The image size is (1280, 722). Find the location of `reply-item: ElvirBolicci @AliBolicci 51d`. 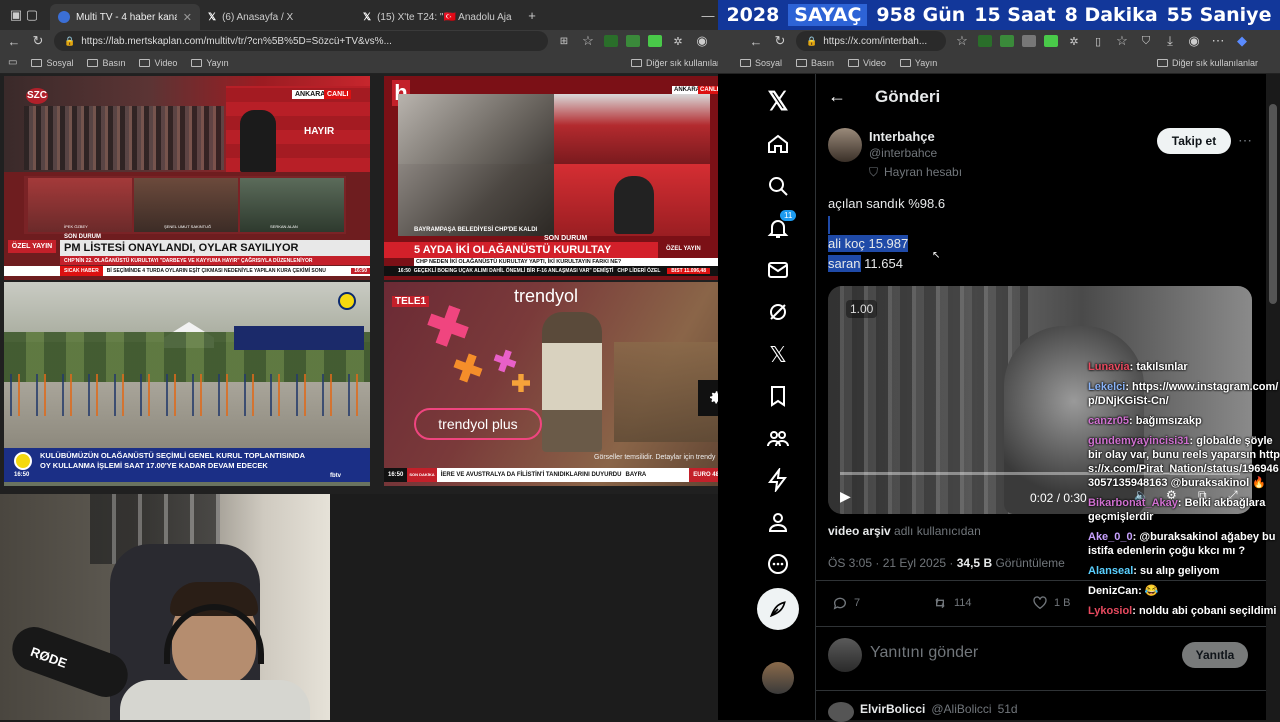

reply-item: ElvirBolicci @AliBolicci 51d is located at coordinates (1038, 712).